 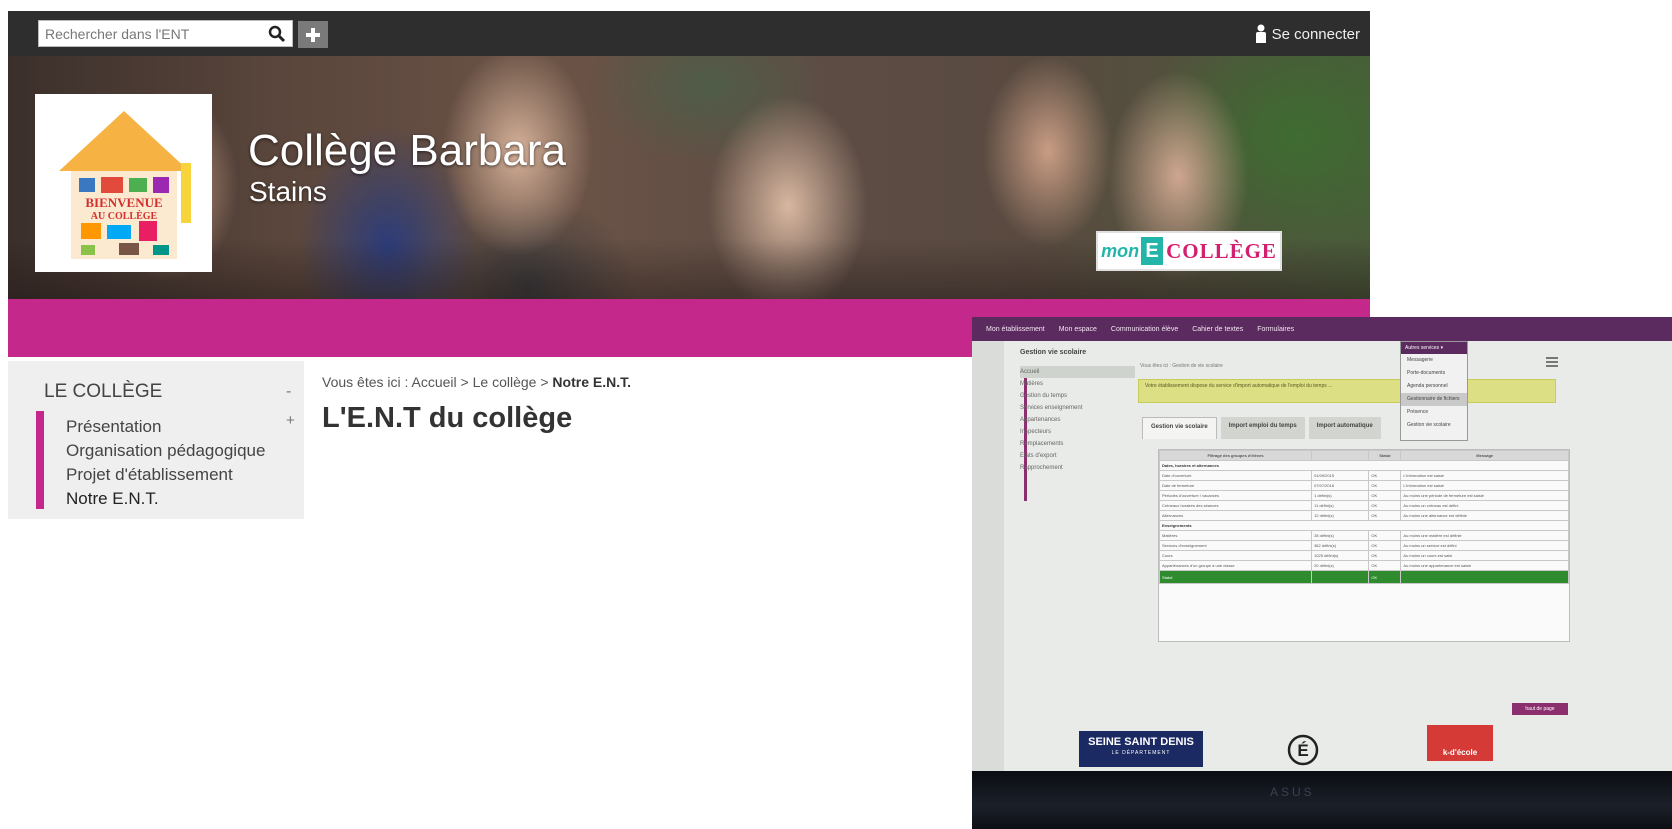 What do you see at coordinates (1077, 372) in the screenshot?
I see `screen-side-item: Accueil` at bounding box center [1077, 372].